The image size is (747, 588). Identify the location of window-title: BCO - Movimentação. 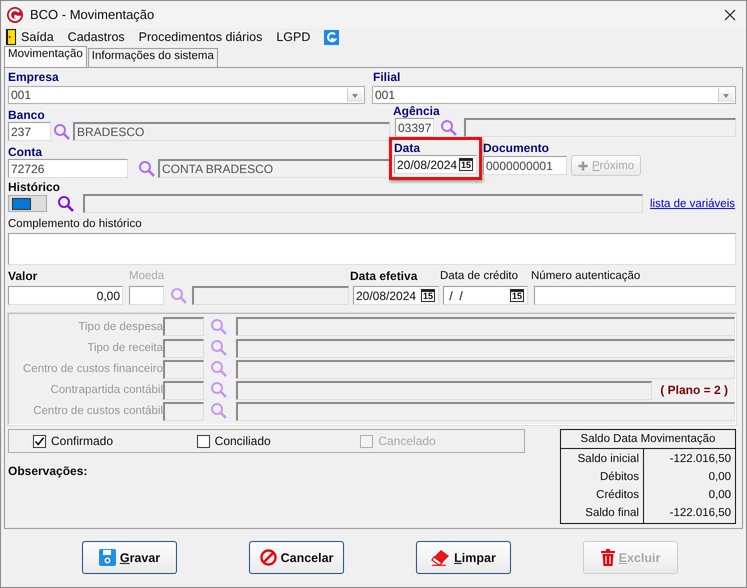
(92, 14).